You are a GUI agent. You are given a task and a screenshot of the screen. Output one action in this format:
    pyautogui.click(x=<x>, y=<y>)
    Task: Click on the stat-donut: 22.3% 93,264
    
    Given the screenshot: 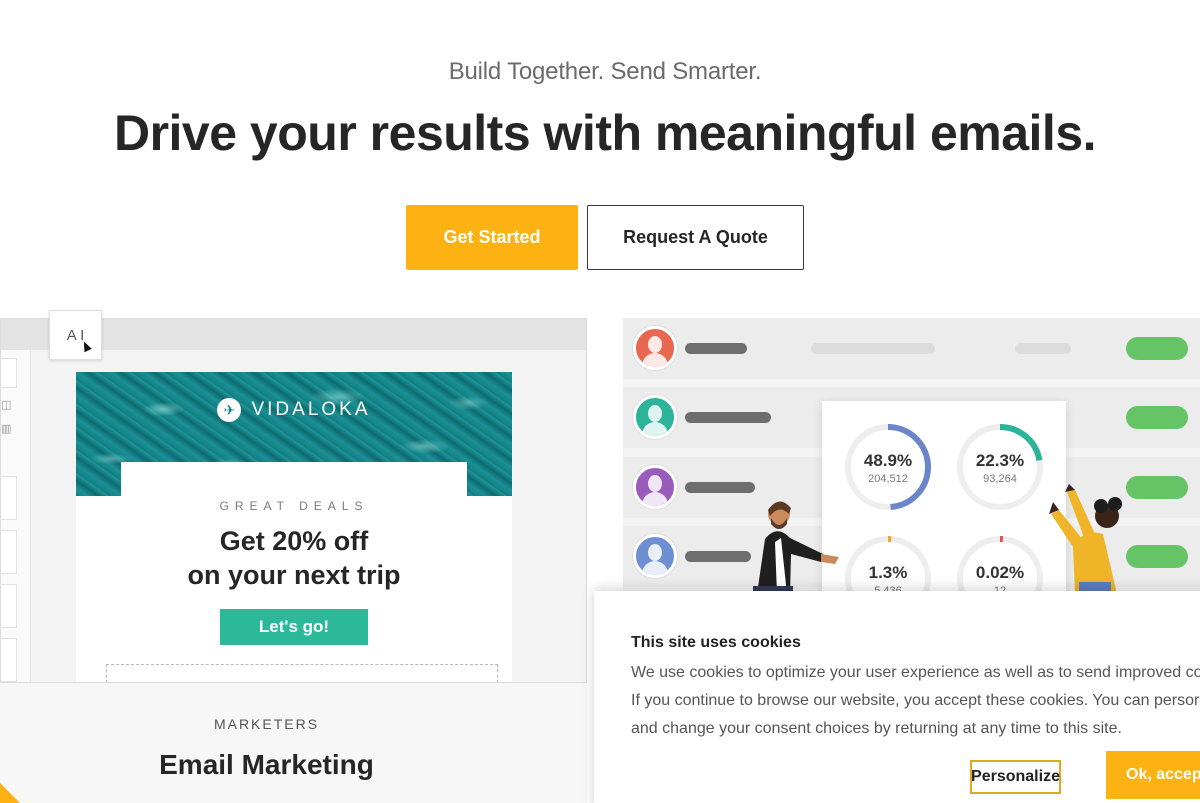 What is the action you would take?
    pyautogui.click(x=1000, y=467)
    